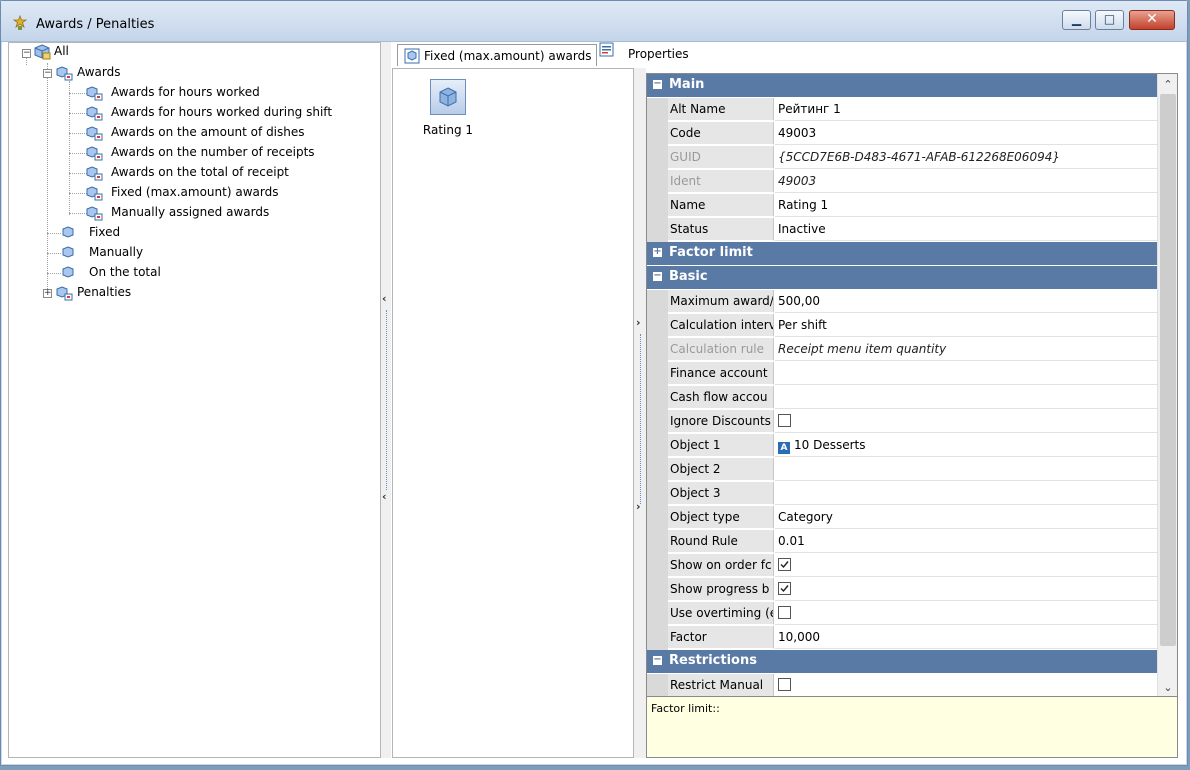 This screenshot has width=1190, height=770. I want to click on use-overtiming-checkbox, so click(784, 612).